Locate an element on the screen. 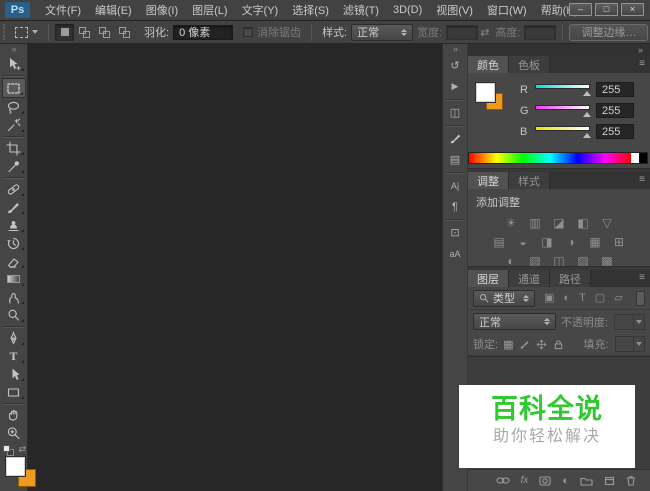 The height and width of the screenshot is (491, 650). eraser-tool is located at coordinates (14, 261).